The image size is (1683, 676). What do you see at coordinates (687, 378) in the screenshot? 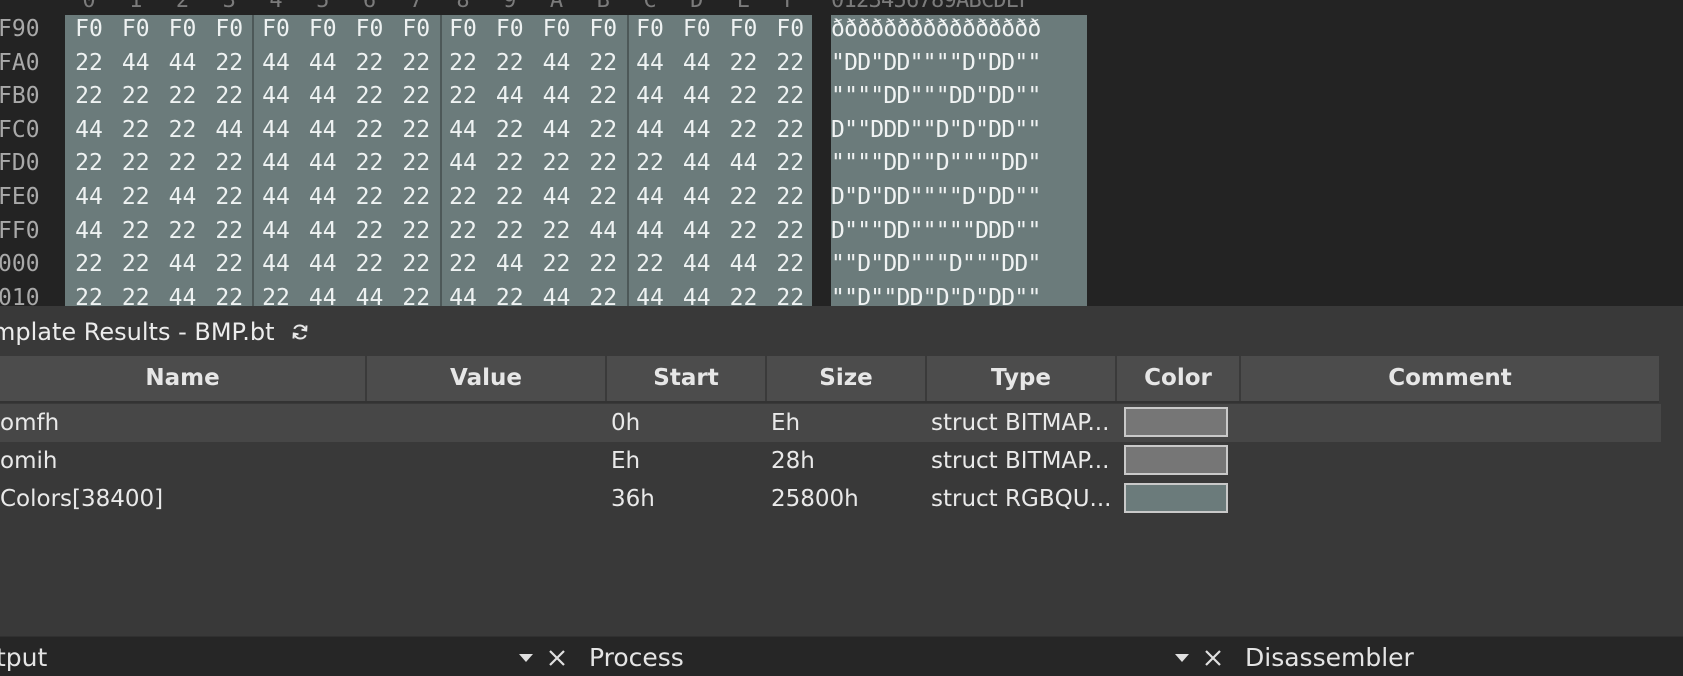
I see `column-header-start: Start` at bounding box center [687, 378].